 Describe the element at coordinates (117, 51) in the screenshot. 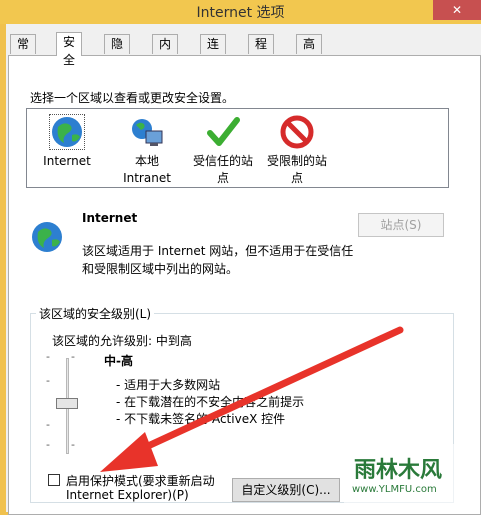

I see `tab-privacy: 隐私` at that location.